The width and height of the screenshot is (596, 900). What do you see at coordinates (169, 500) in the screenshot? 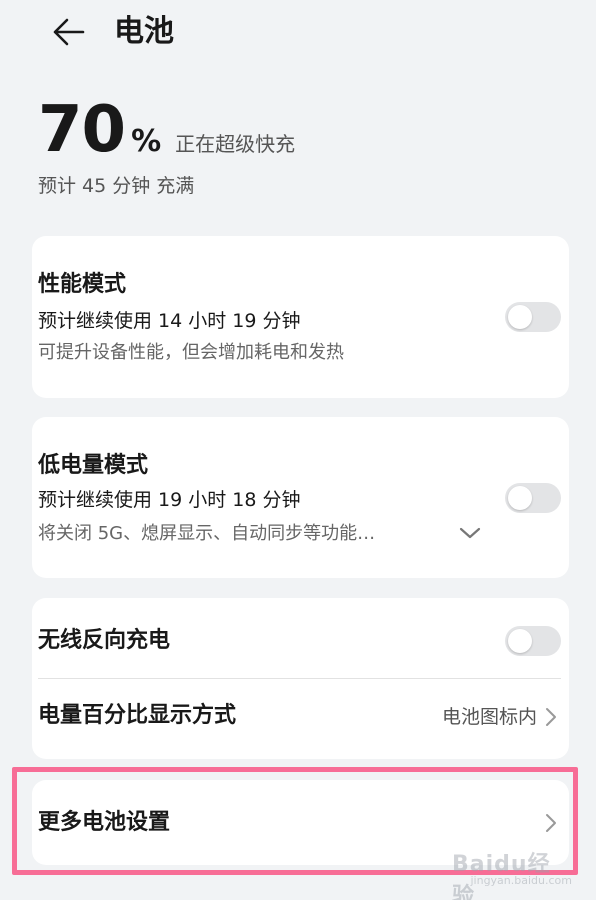
I see `low-power-mode-usage: 预计继续使用 19 小时 18 分钟` at bounding box center [169, 500].